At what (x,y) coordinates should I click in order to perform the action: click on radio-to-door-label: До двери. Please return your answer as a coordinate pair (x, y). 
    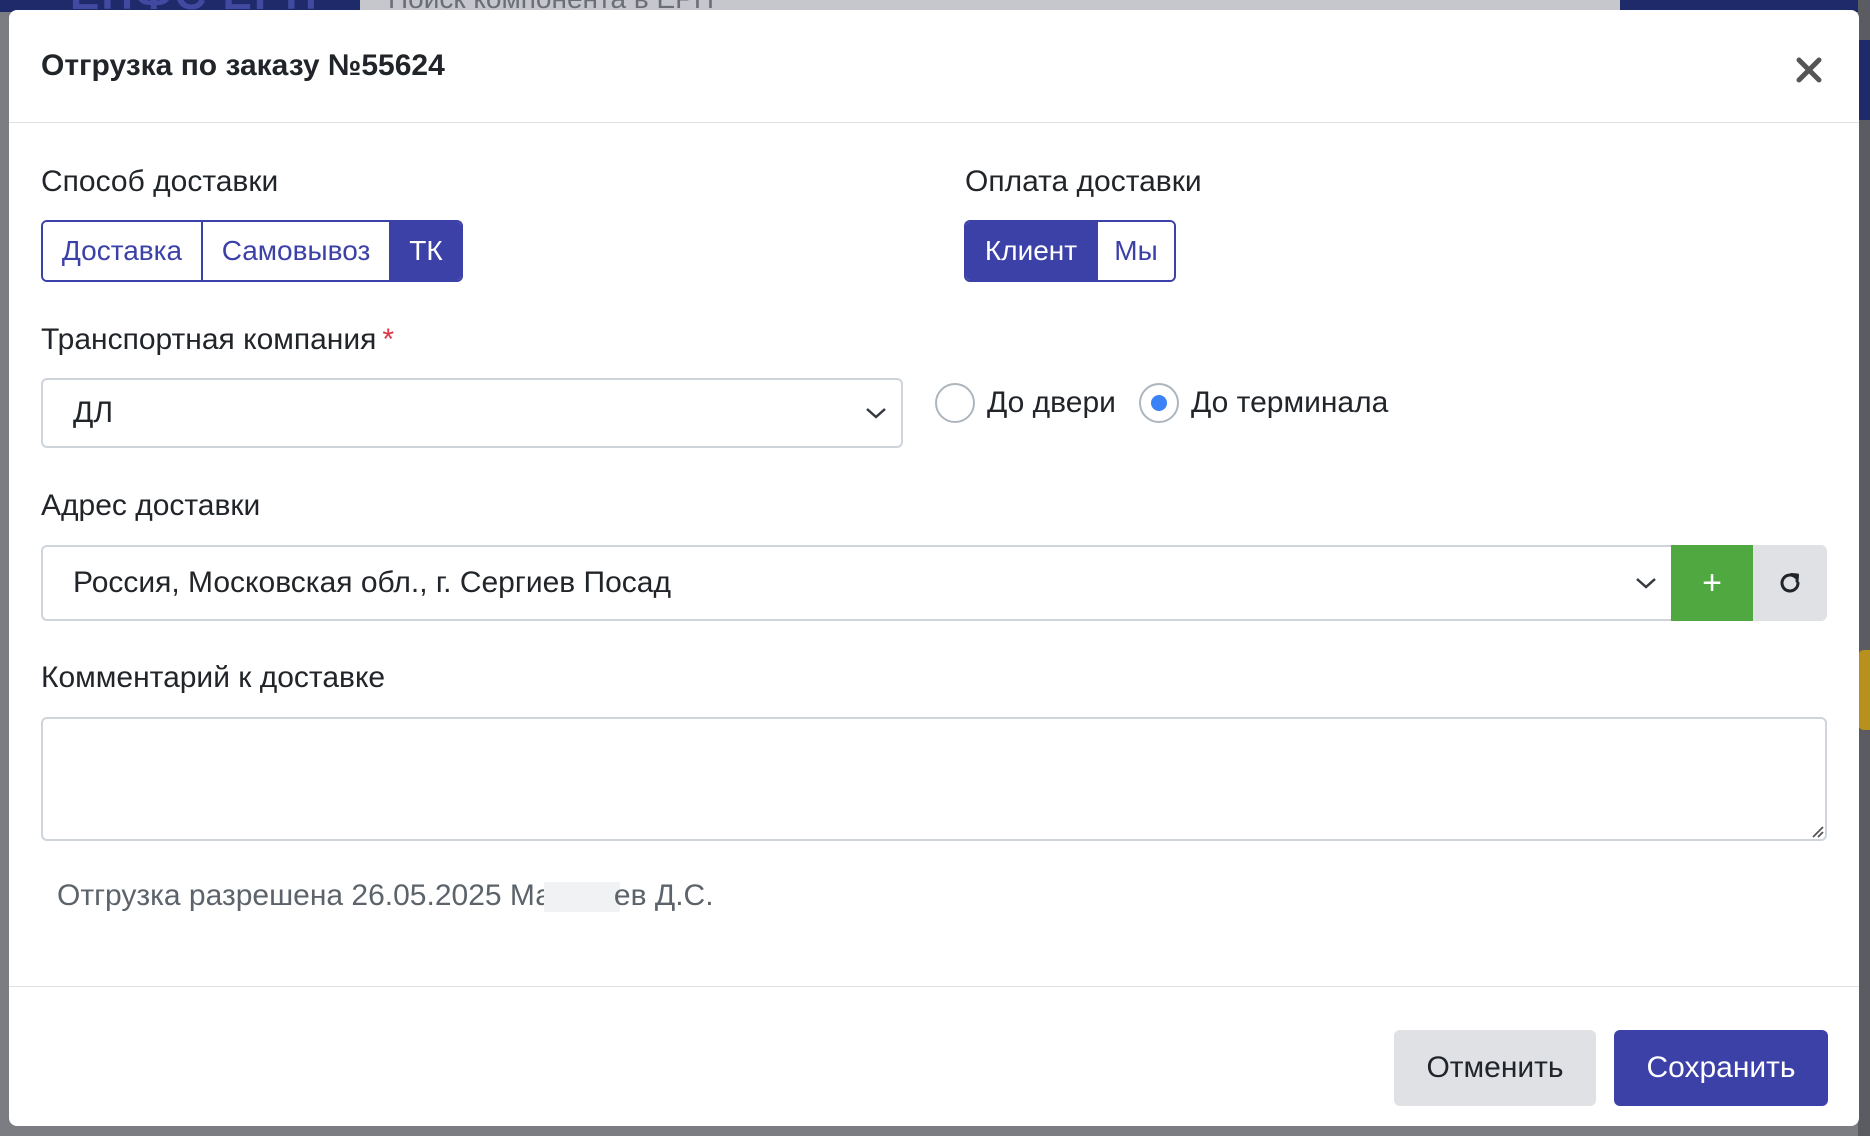
    Looking at the image, I should click on (1051, 402).